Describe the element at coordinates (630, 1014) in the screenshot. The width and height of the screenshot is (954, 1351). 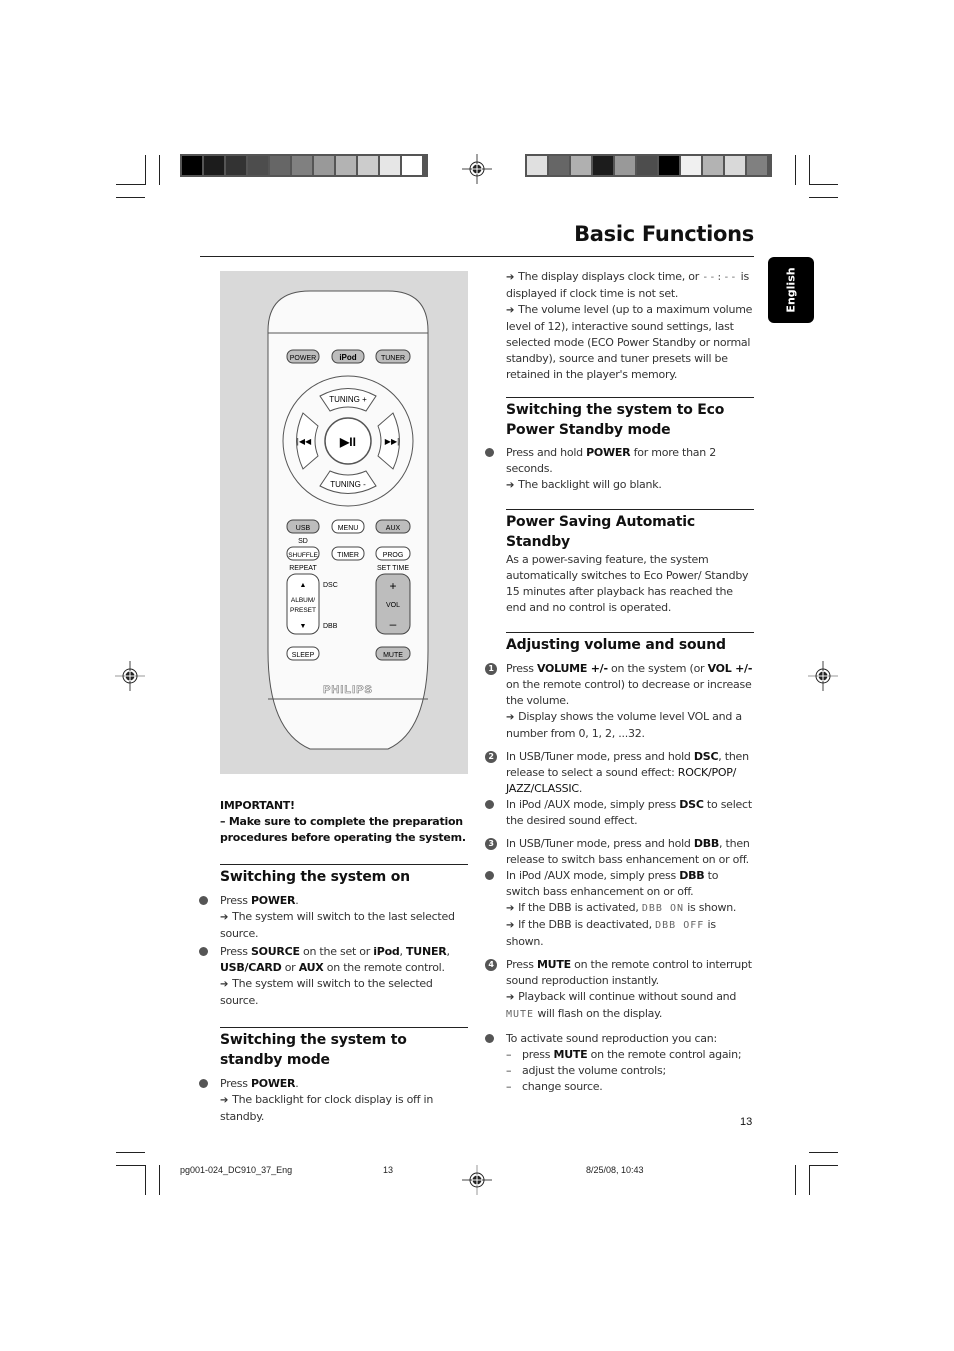
I see `result-text: MUTE will flash on the display.` at that location.